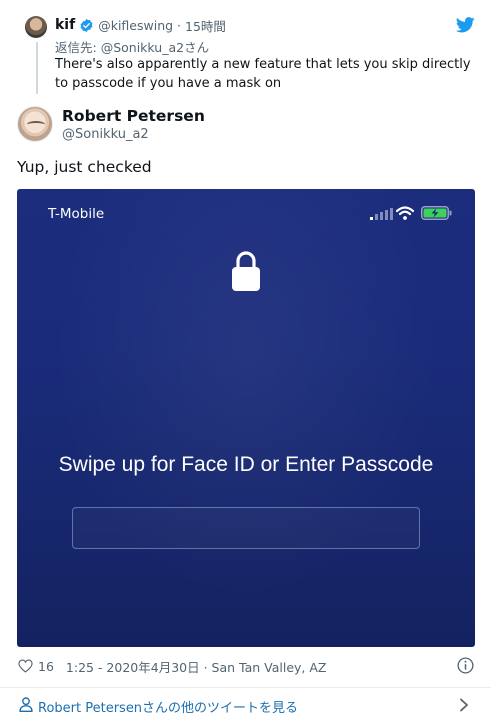 The width and height of the screenshot is (491, 721). Describe the element at coordinates (436, 213) in the screenshot. I see `battery-charging-icon` at that location.